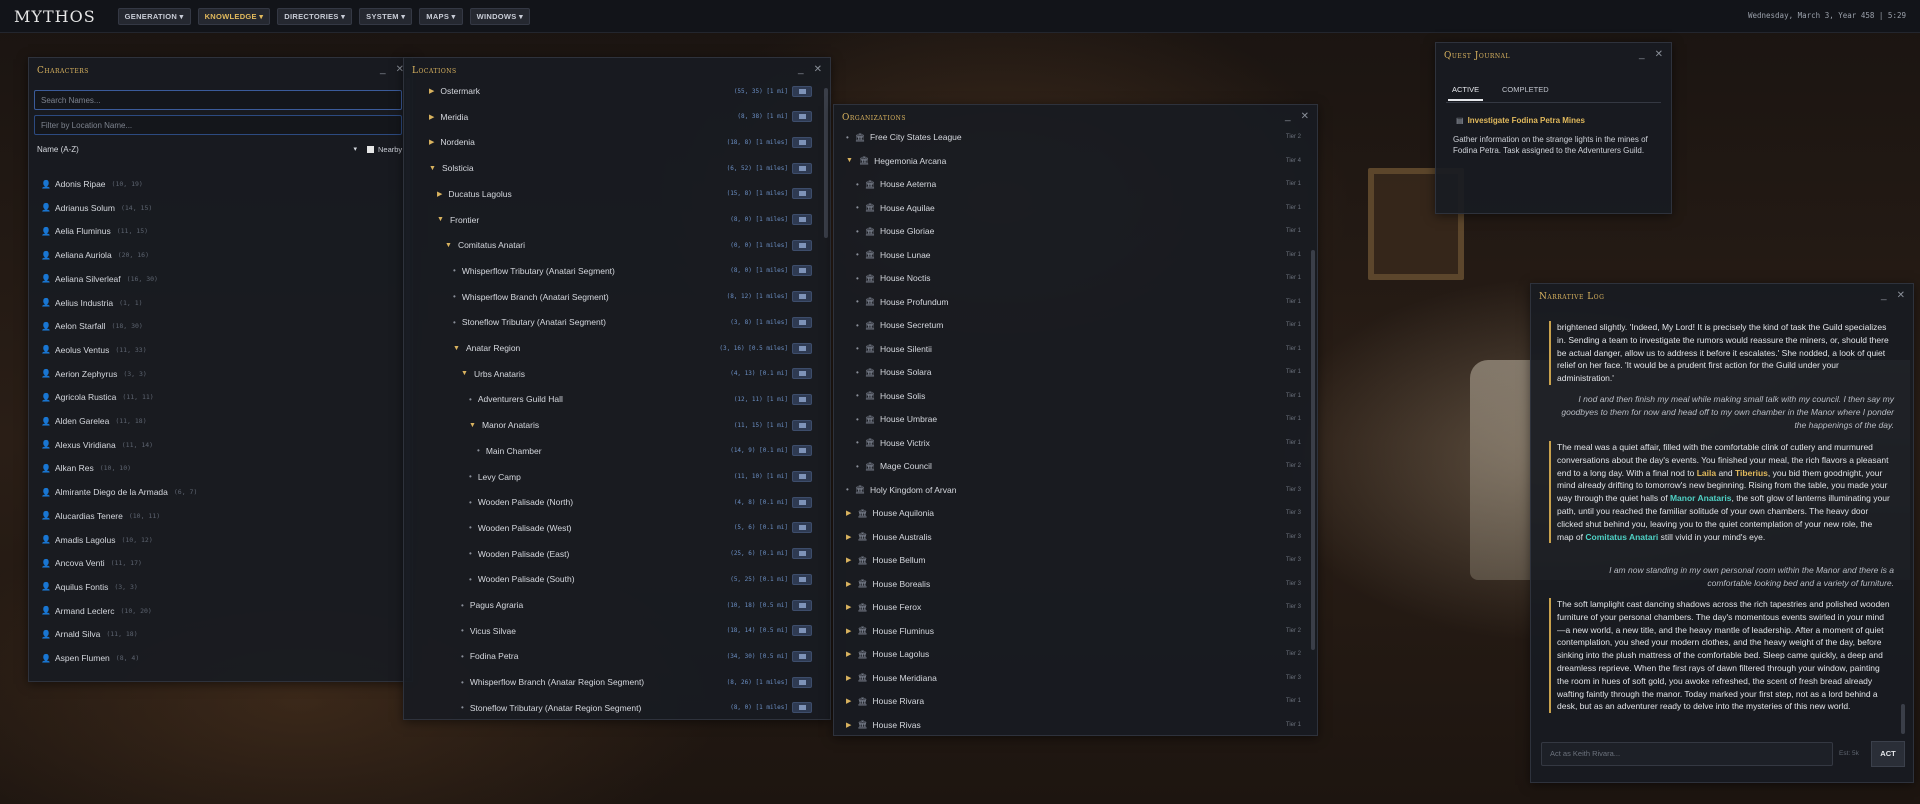 This screenshot has width=1920, height=804. Describe the element at coordinates (617, 220) in the screenshot. I see `location-row: ▼ Frontier (8, 0) [1 miles]` at that location.